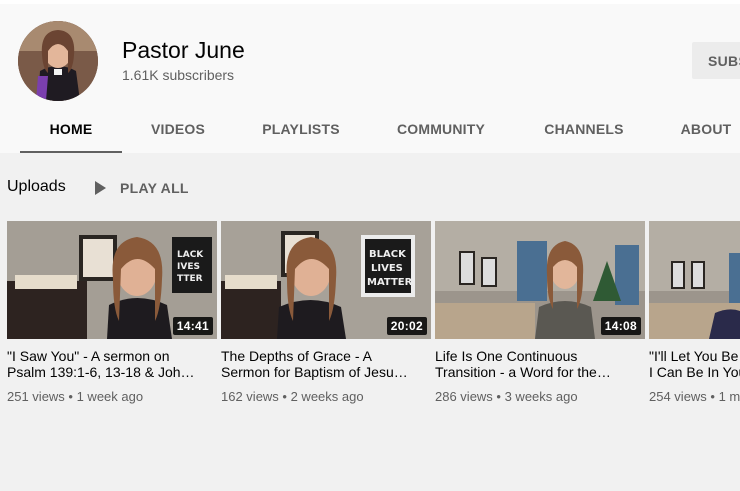 The width and height of the screenshot is (740, 491). I want to click on tab-videos: VIDEOS, so click(178, 129).